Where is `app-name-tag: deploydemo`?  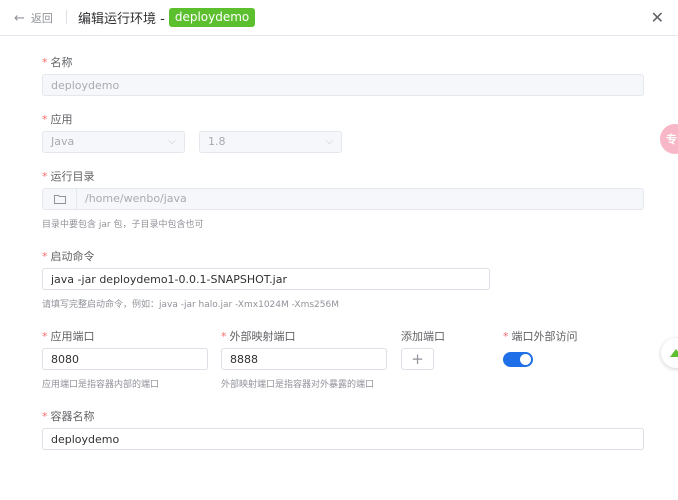
app-name-tag: deploydemo is located at coordinates (212, 17).